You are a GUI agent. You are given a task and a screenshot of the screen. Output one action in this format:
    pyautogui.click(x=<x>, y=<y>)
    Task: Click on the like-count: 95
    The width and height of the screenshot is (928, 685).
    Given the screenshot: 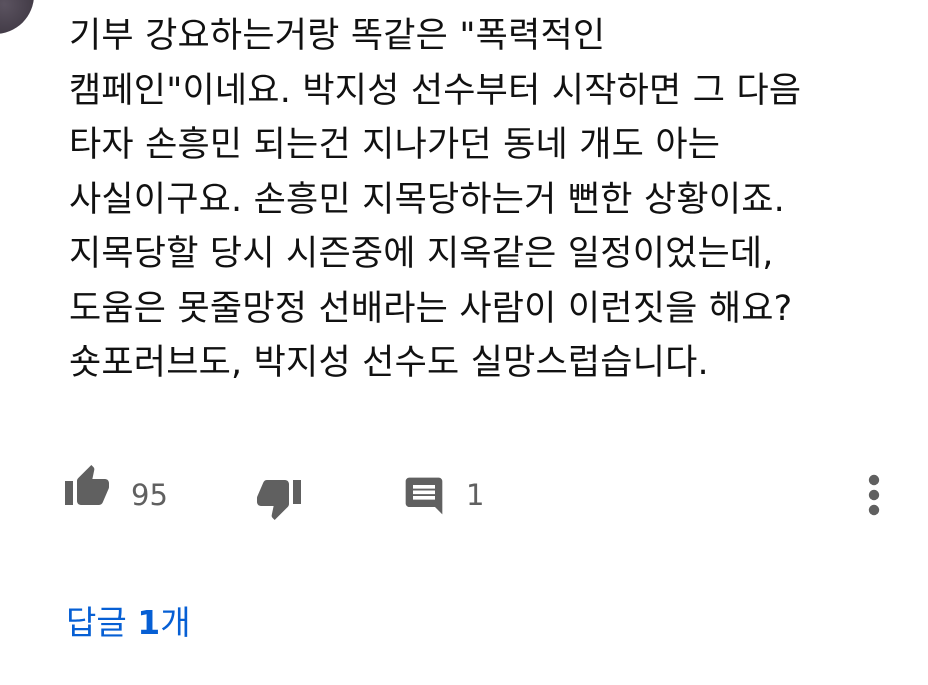 What is the action you would take?
    pyautogui.click(x=149, y=495)
    